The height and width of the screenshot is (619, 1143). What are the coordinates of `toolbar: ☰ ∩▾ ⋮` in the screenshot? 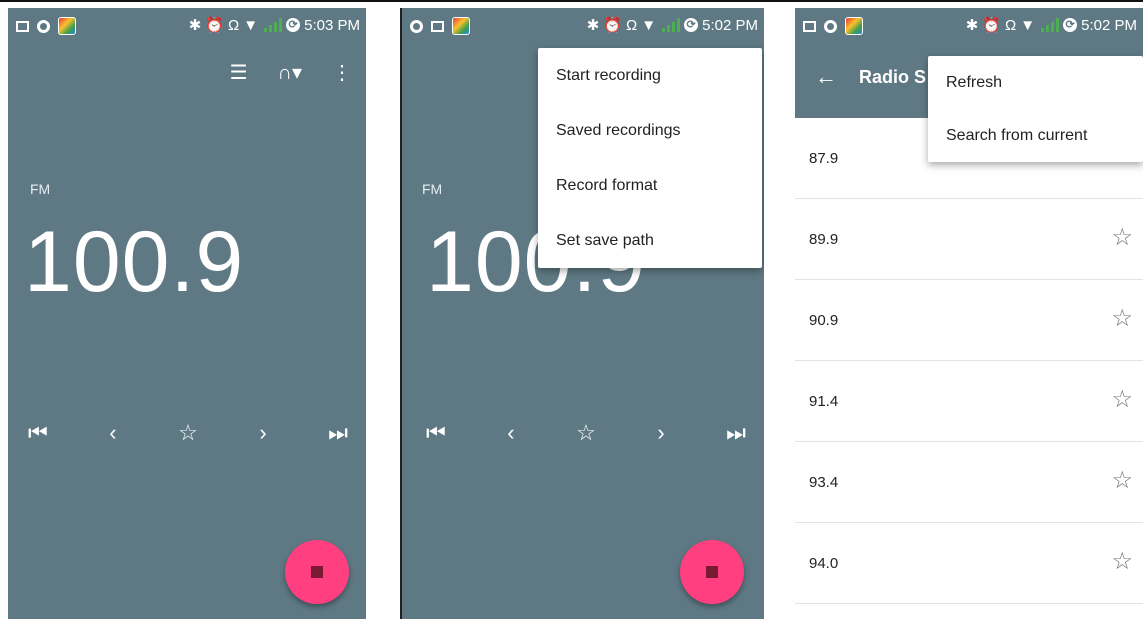 It's located at (291, 72).